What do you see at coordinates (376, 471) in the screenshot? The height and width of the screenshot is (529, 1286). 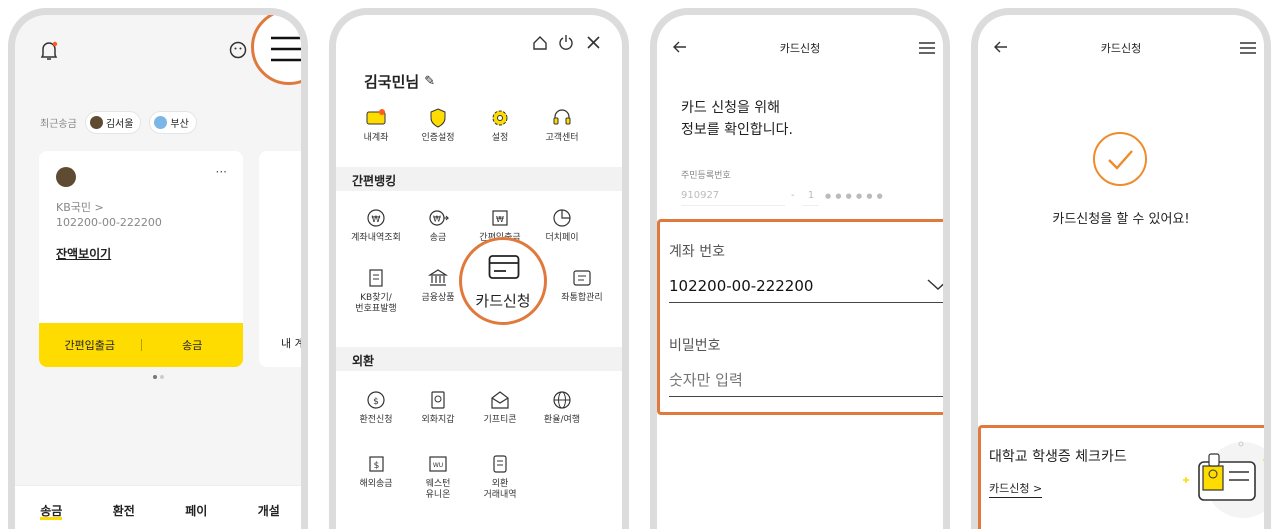 I see `menu-item-overseas-transfer: $ 해외송금` at bounding box center [376, 471].